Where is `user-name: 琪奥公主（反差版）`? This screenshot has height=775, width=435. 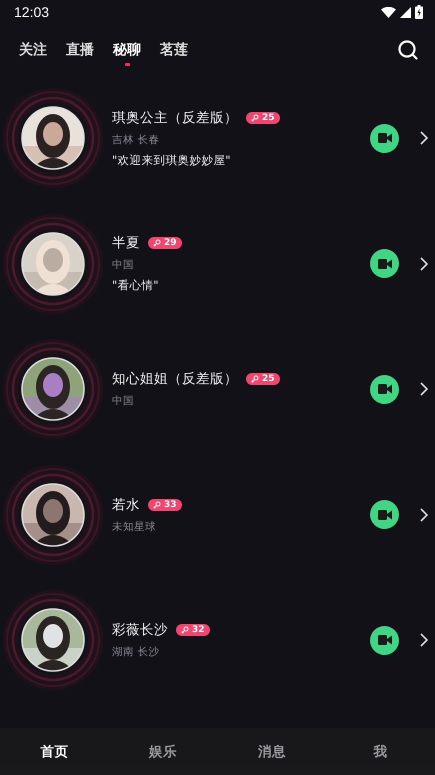
user-name: 琪奥公主（反差版） is located at coordinates (175, 117).